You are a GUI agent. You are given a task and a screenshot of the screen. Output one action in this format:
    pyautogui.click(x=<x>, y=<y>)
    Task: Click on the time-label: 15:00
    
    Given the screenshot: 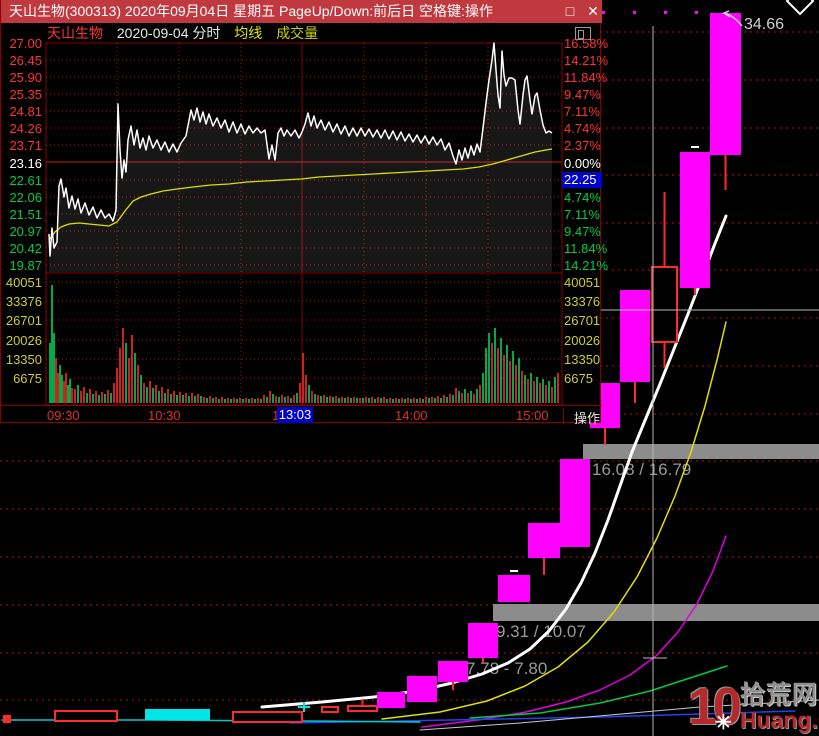 What is the action you would take?
    pyautogui.click(x=532, y=415)
    